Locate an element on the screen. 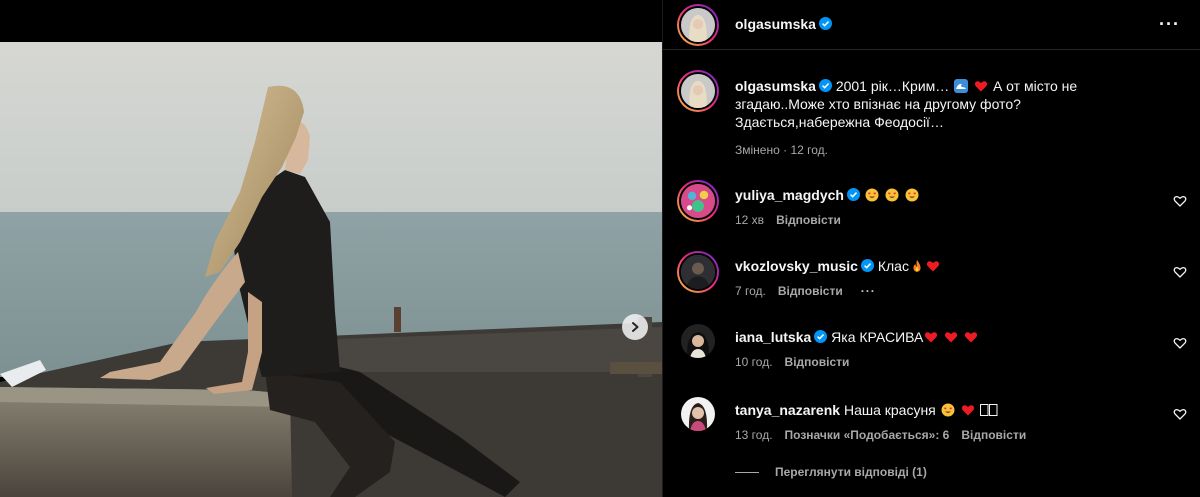  chevron-right-icon is located at coordinates (635, 327).